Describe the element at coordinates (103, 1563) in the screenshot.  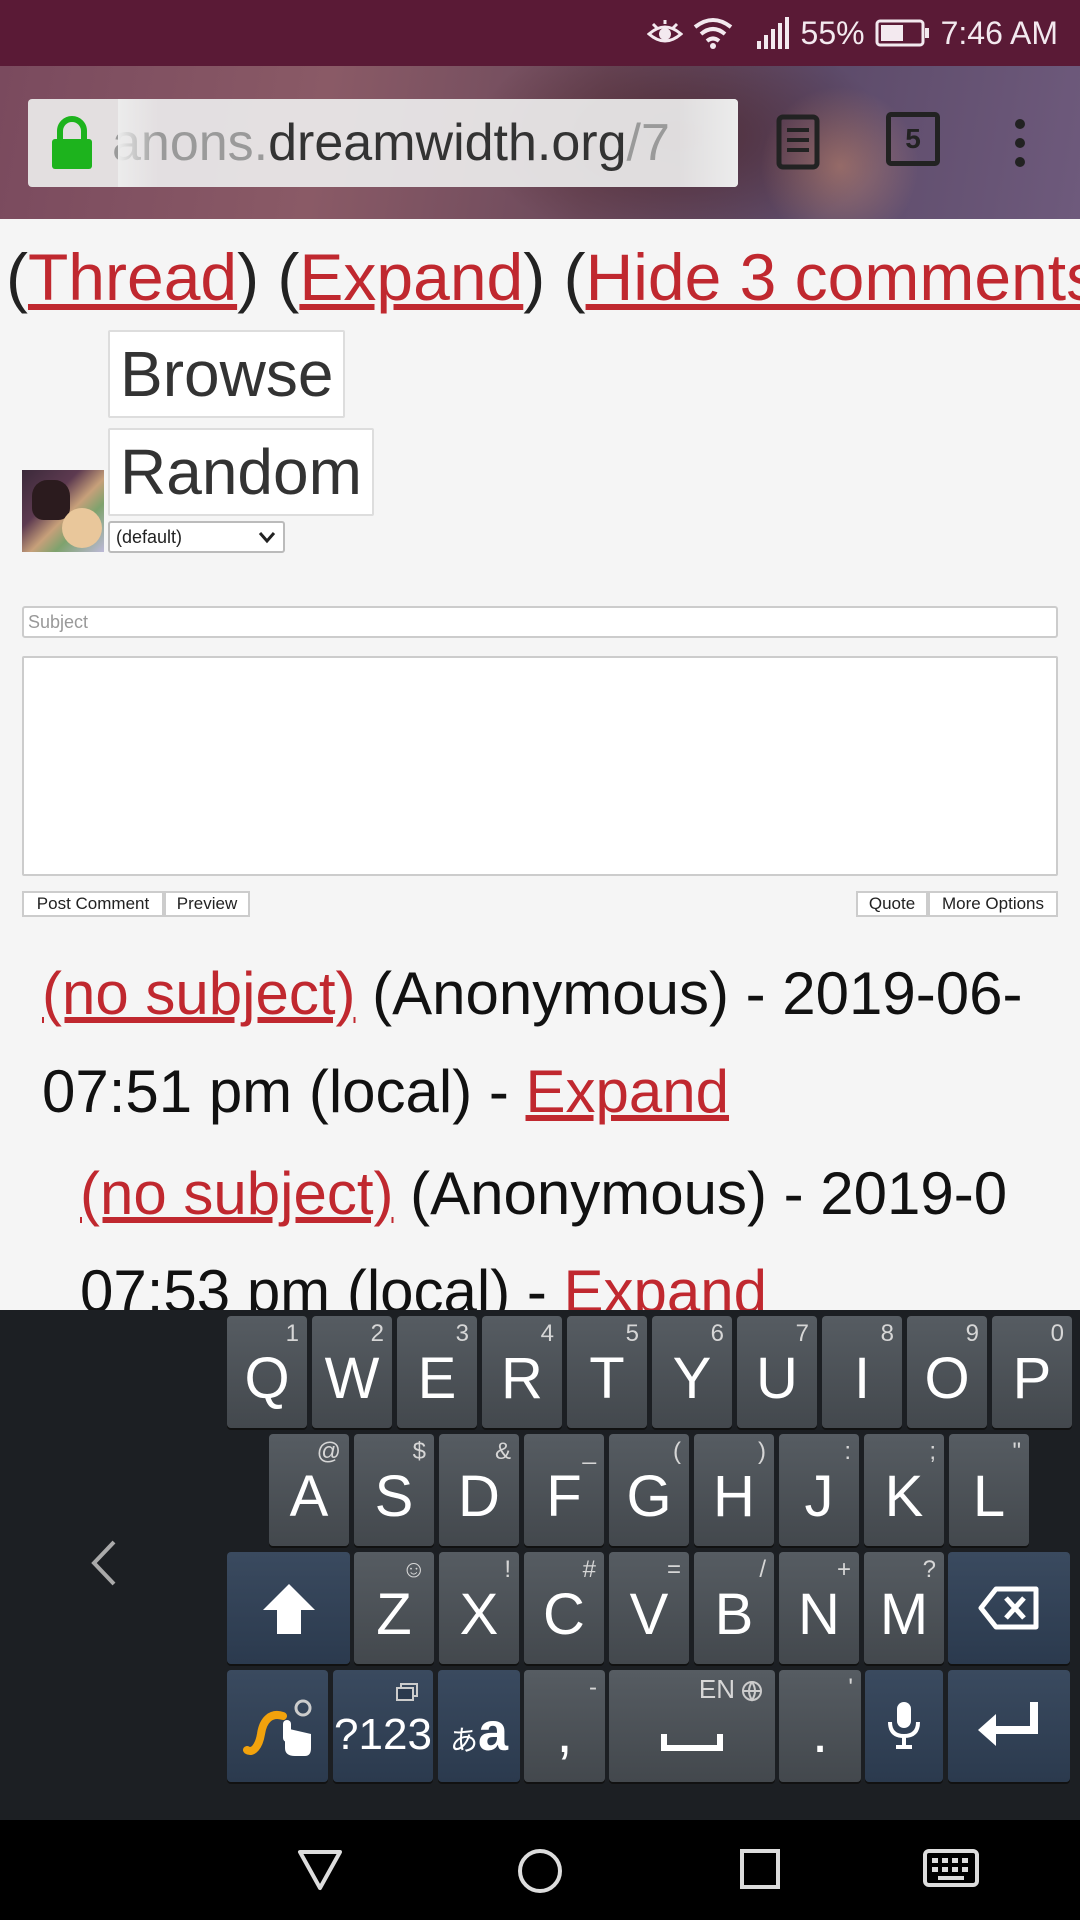
I see `chevron-left-icon` at that location.